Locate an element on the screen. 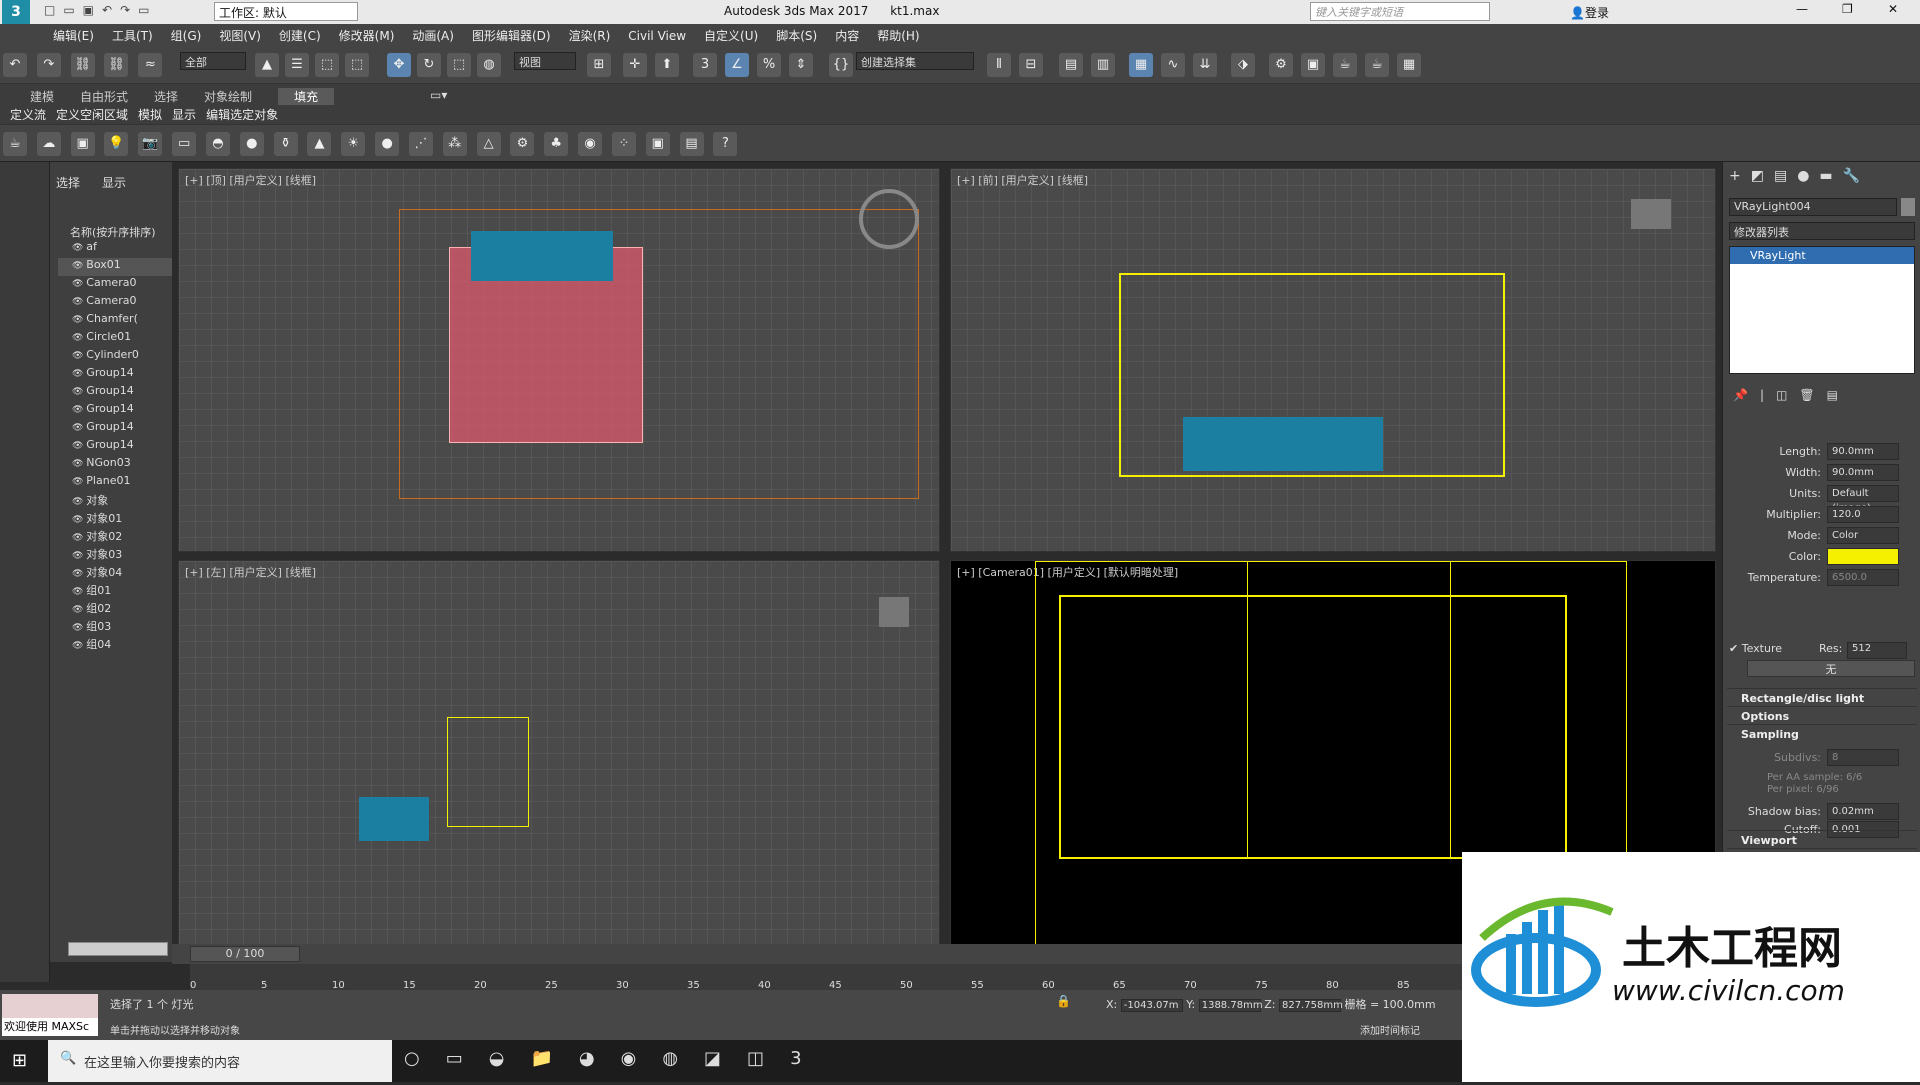  teapot-icon: ☕ is located at coordinates (15, 144).